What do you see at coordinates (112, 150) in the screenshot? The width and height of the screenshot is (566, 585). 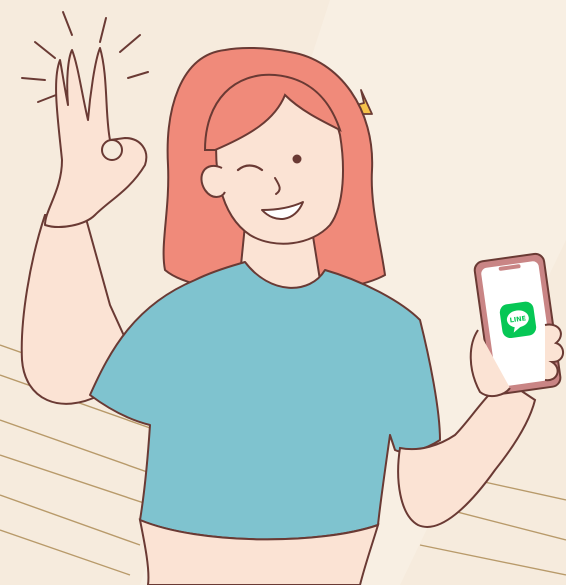 I see `ok-circle` at bounding box center [112, 150].